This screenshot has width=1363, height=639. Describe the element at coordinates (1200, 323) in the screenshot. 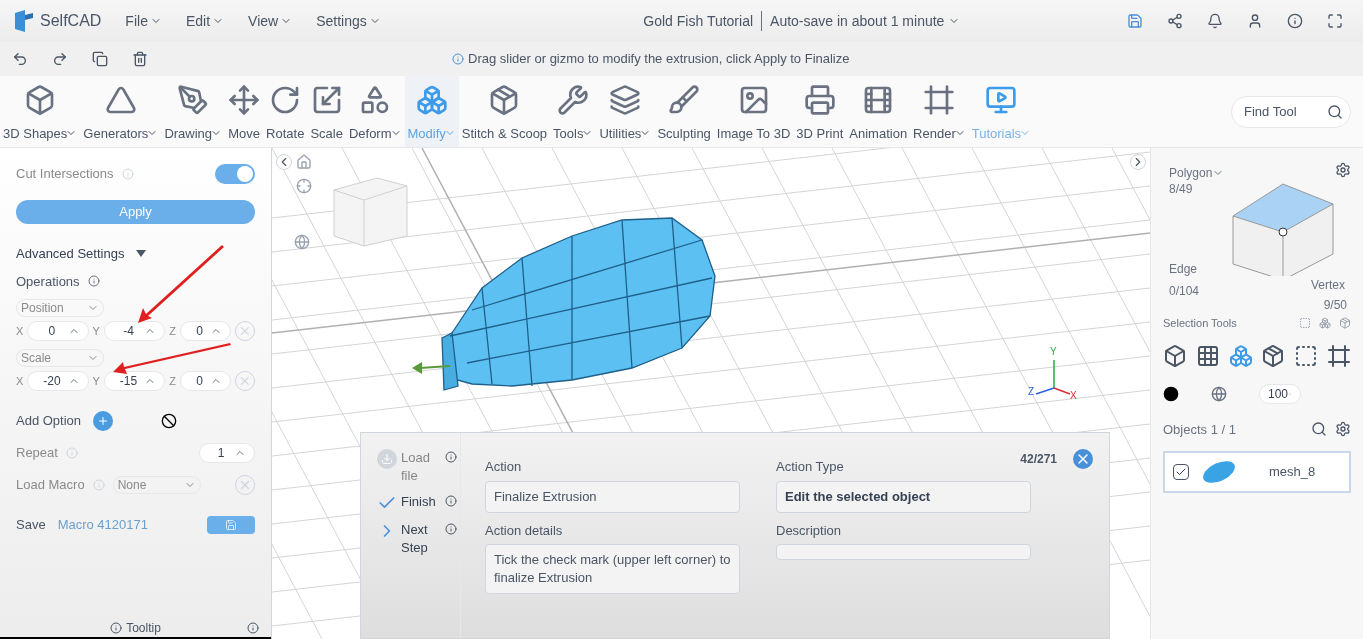

I see `section-label: Selection Tools` at that location.